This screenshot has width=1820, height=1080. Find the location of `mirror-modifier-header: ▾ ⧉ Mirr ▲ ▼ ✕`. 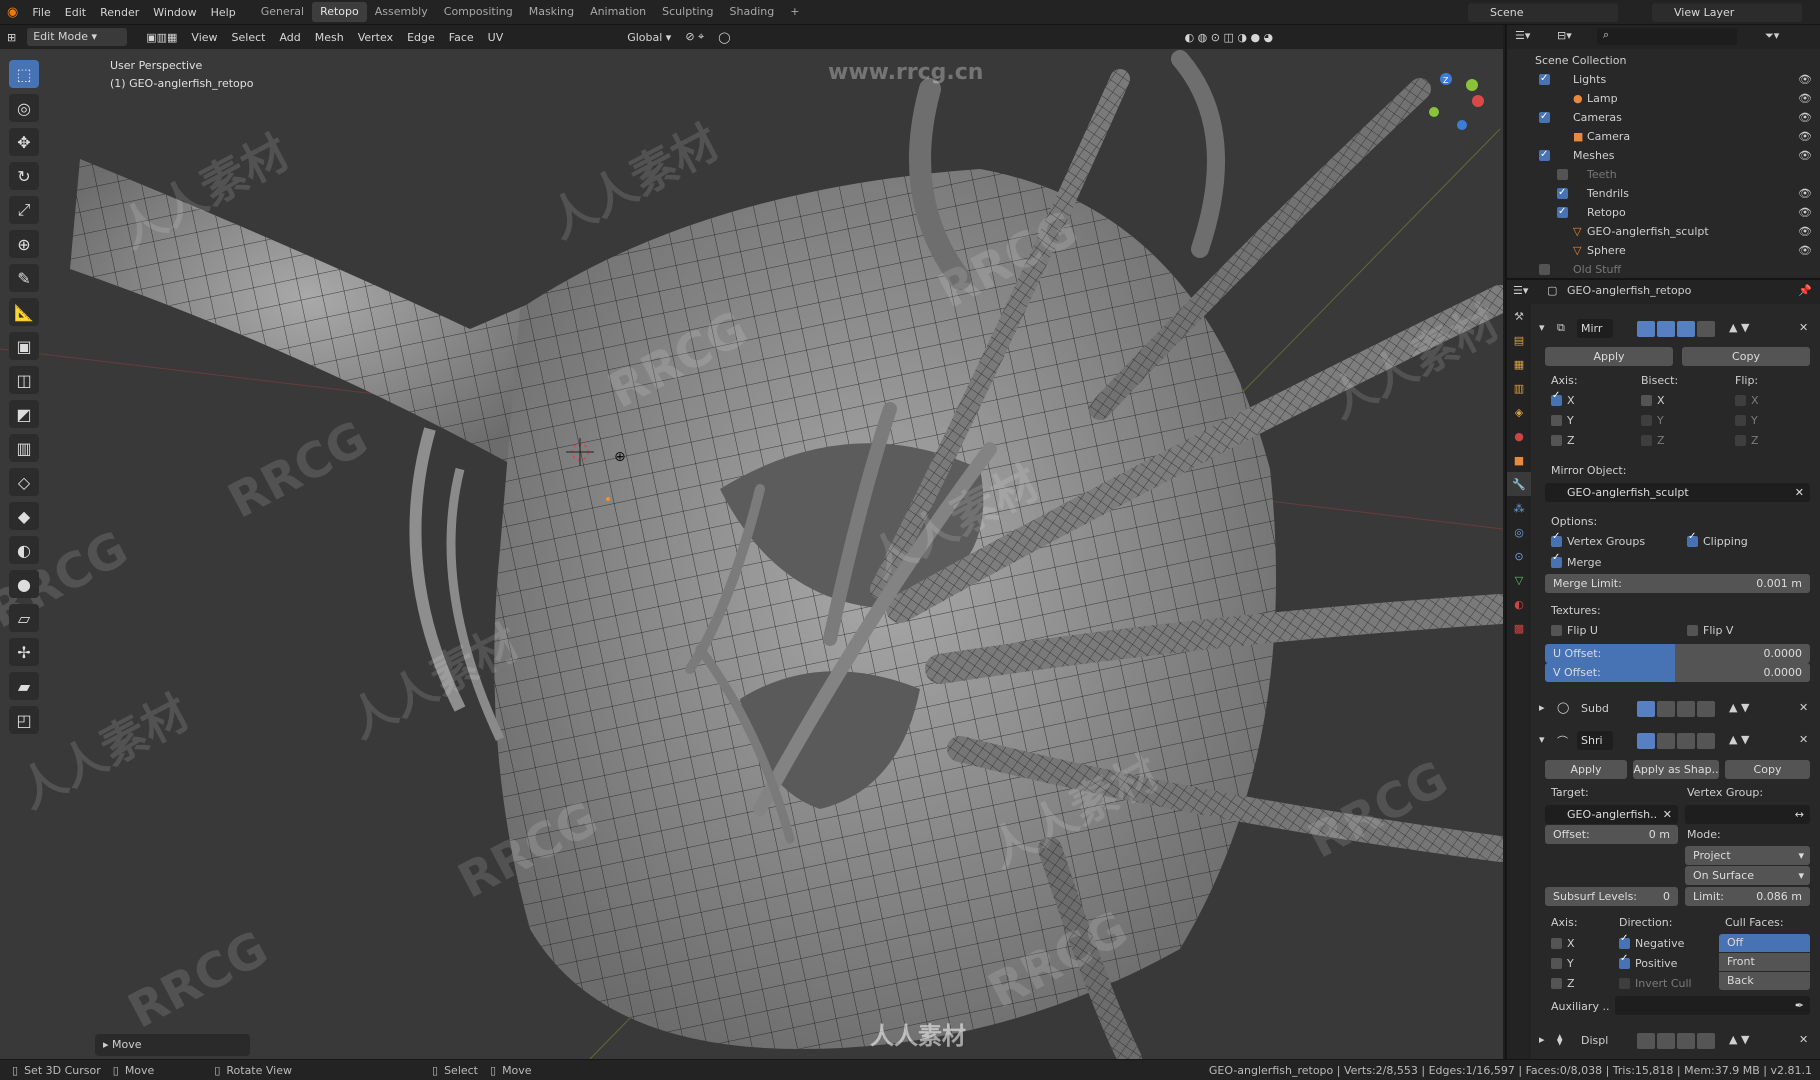

mirror-modifier-header: ▾ ⧉ Mirr ▲ ▼ ✕ is located at coordinates (1677, 329).